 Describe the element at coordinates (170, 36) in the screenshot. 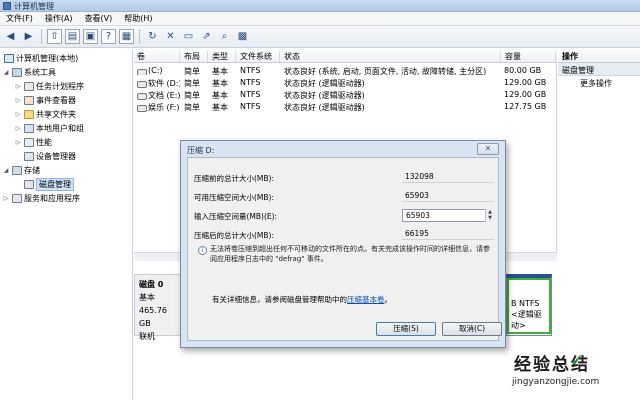

I see `delete-icon: ✕` at that location.